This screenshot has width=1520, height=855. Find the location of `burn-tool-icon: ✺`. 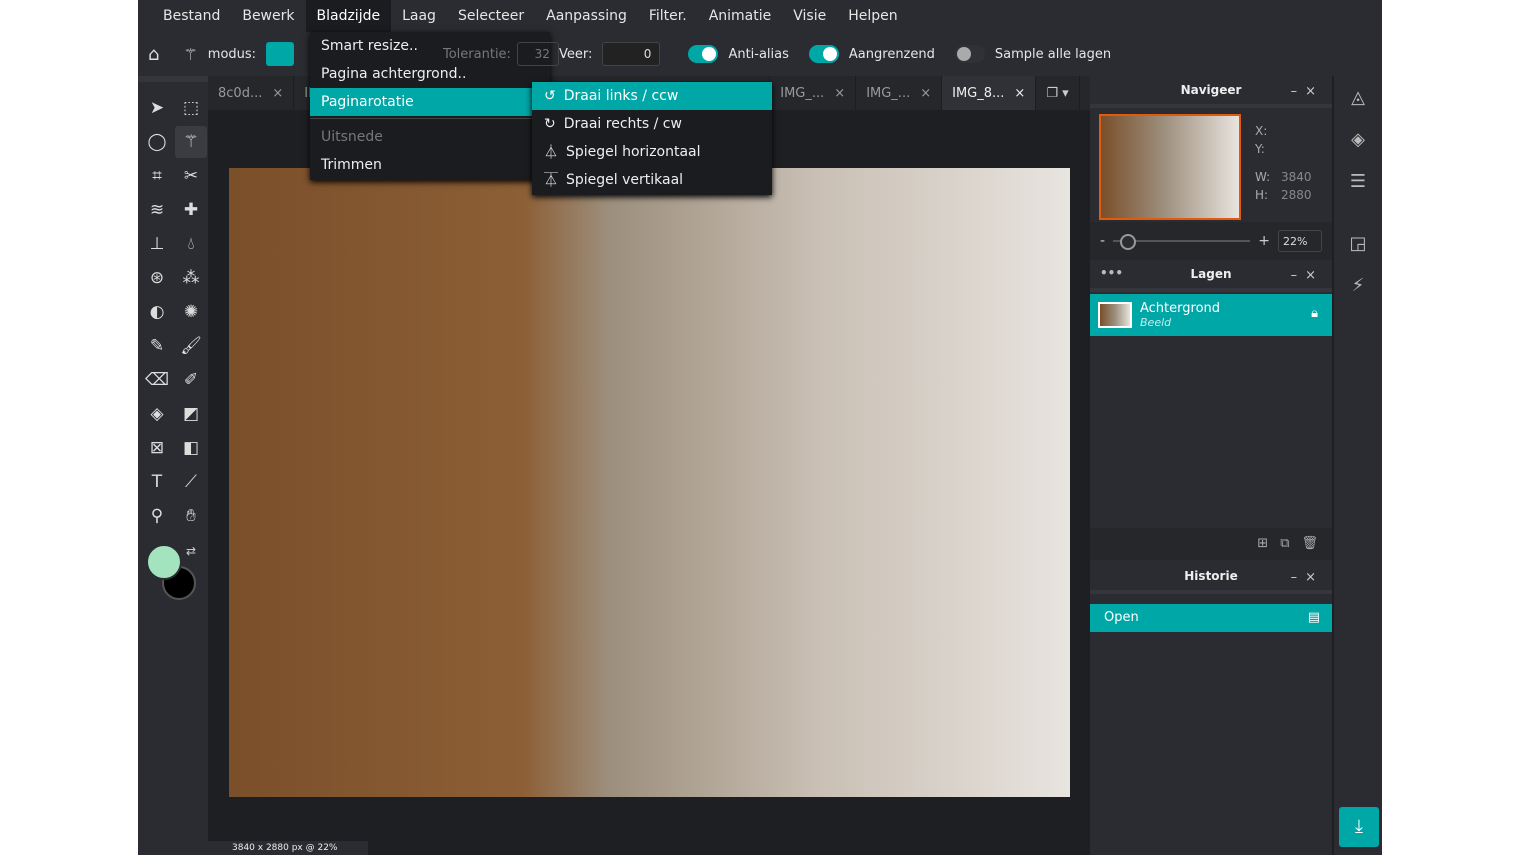

burn-tool-icon: ✺ is located at coordinates (191, 312).